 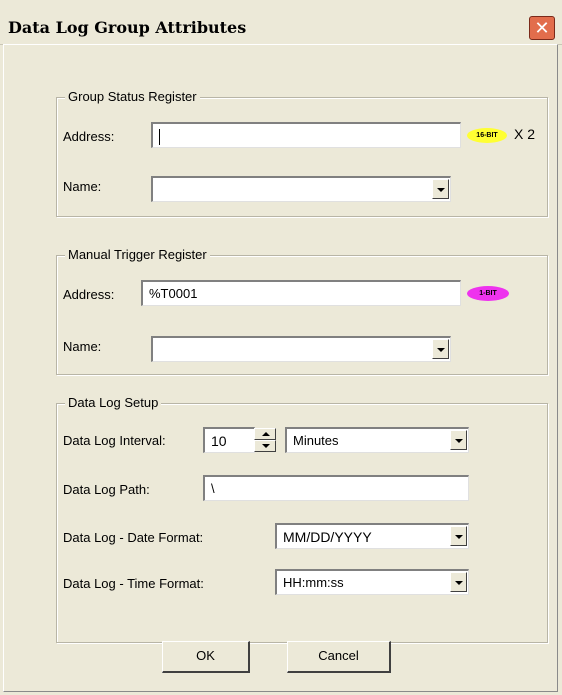 What do you see at coordinates (301, 189) in the screenshot?
I see `group-status-name-select` at bounding box center [301, 189].